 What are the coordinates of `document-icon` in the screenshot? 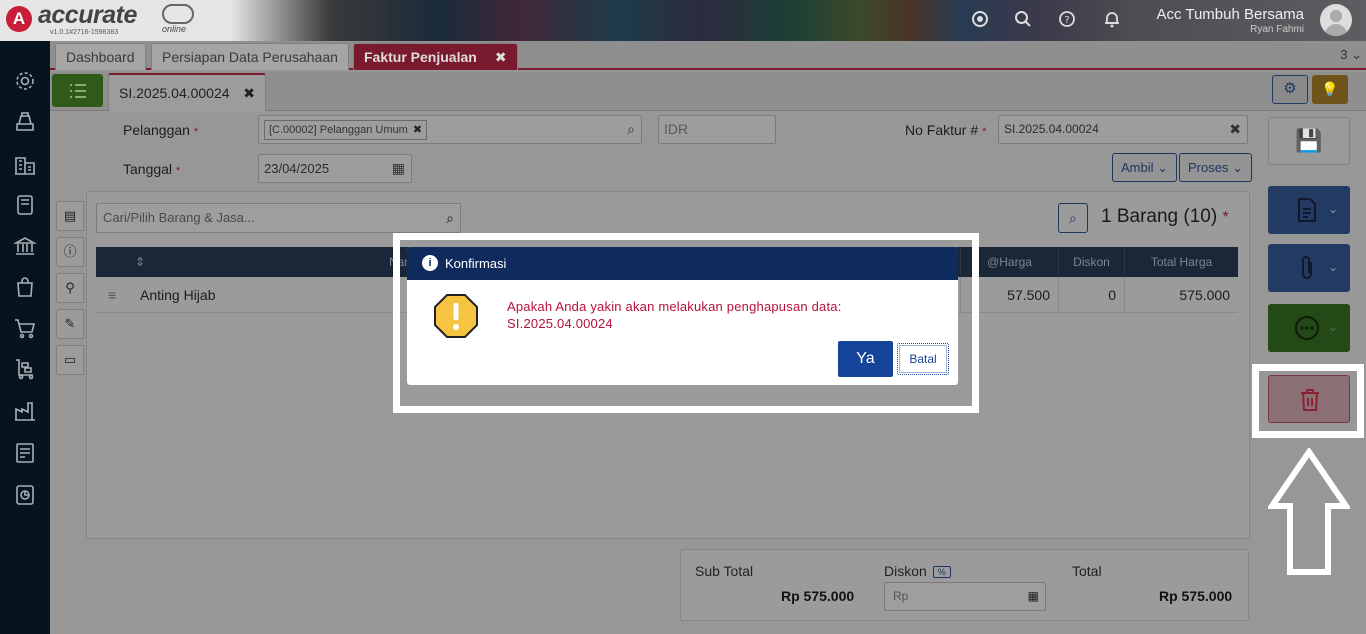 It's located at (1307, 210).